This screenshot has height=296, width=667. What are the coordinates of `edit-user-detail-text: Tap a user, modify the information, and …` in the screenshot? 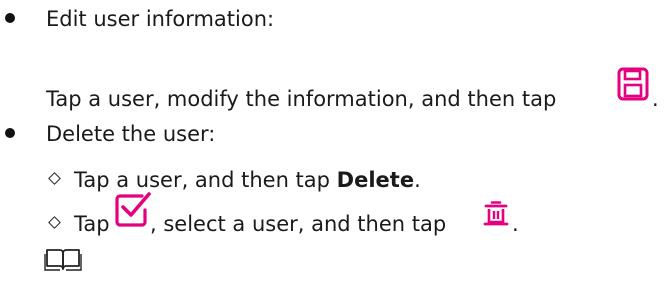 It's located at (301, 99).